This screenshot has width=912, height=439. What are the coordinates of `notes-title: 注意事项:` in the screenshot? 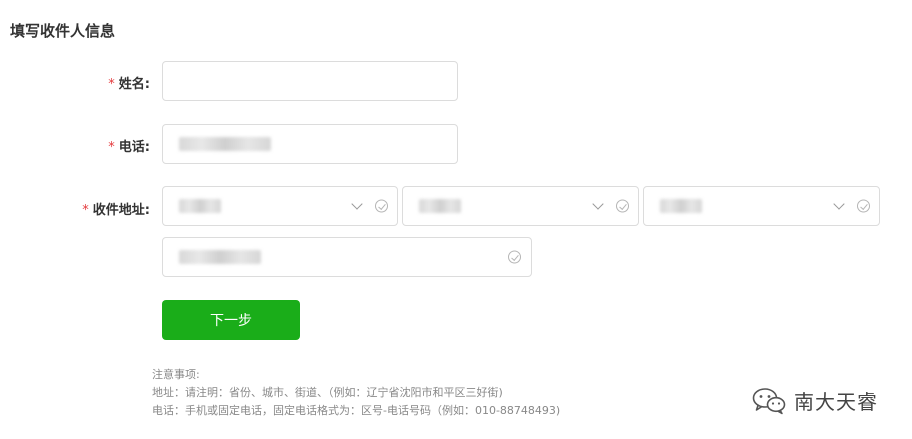 It's located at (176, 374).